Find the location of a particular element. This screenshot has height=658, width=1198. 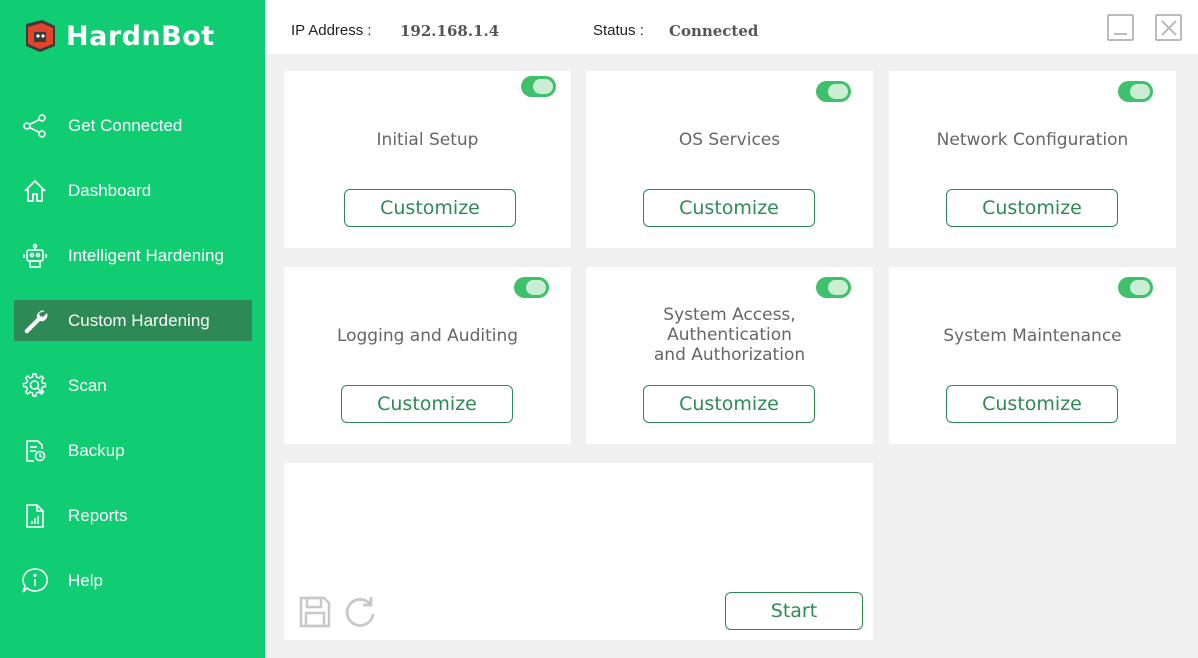

status-label: Status : is located at coordinates (618, 30).